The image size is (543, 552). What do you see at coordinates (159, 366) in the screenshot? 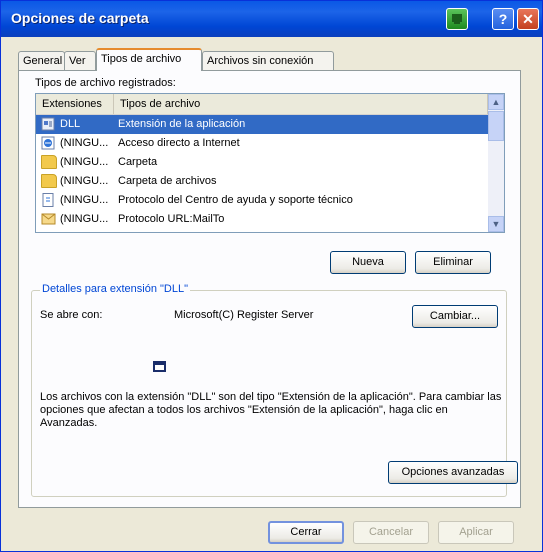
I see `application-window-icon` at bounding box center [159, 366].